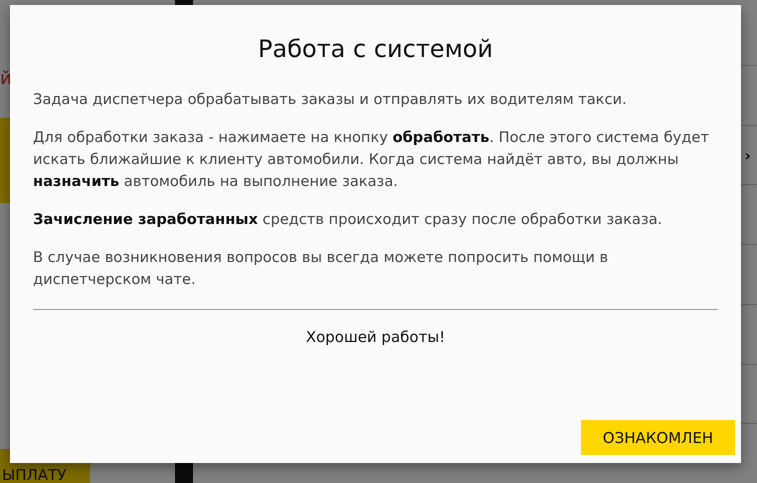  Describe the element at coordinates (658, 437) in the screenshot. I see `acknowledge-button: ОЗНАКОМЛЕН` at that location.